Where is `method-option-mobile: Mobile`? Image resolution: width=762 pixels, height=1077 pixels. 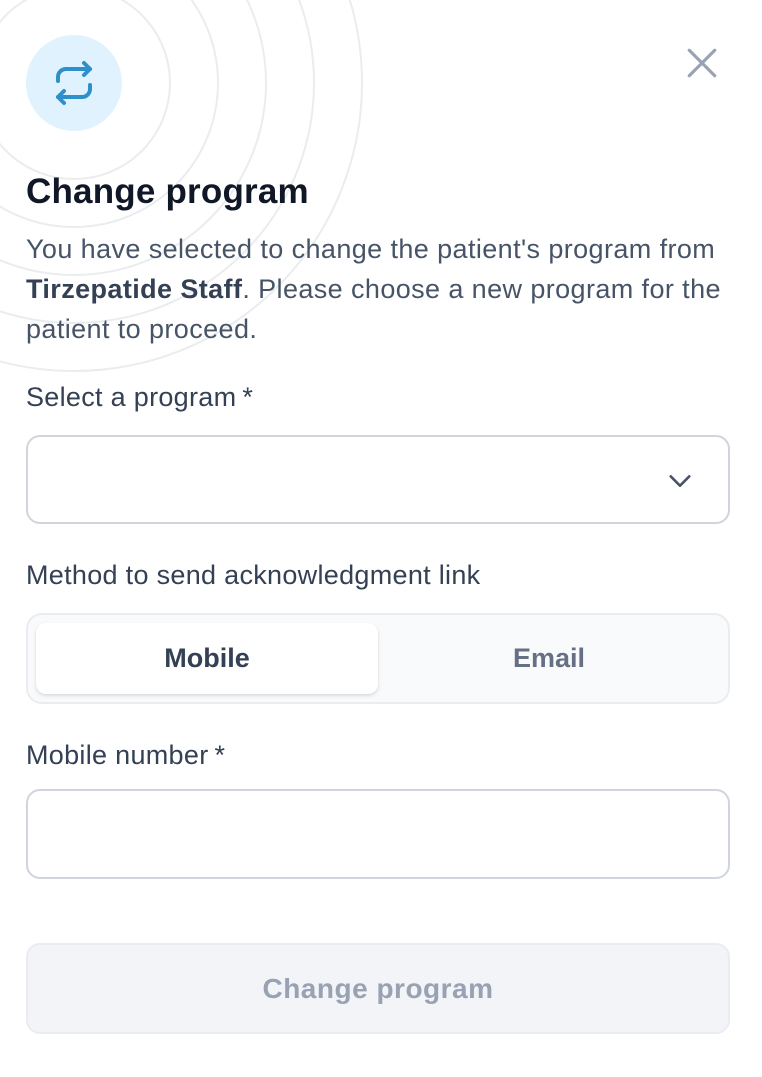
method-option-mobile: Mobile is located at coordinates (207, 658).